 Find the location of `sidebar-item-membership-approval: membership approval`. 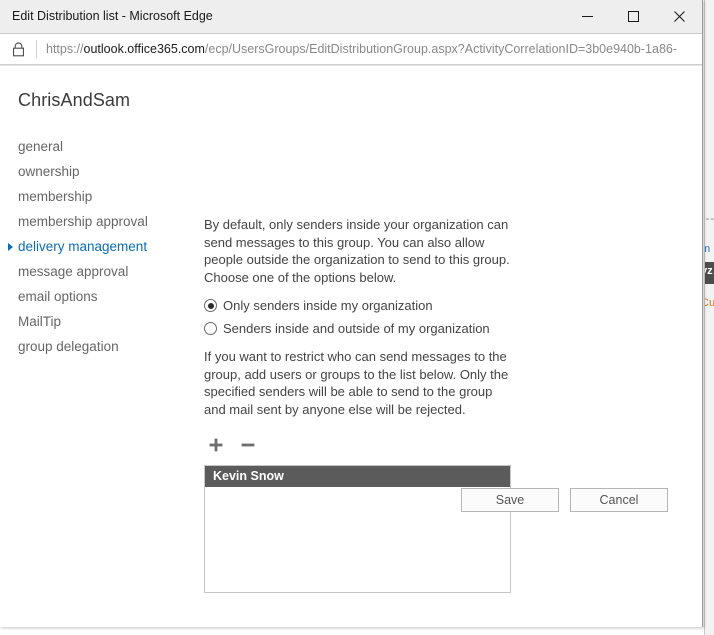

sidebar-item-membership-approval: membership approval is located at coordinates (95, 221).